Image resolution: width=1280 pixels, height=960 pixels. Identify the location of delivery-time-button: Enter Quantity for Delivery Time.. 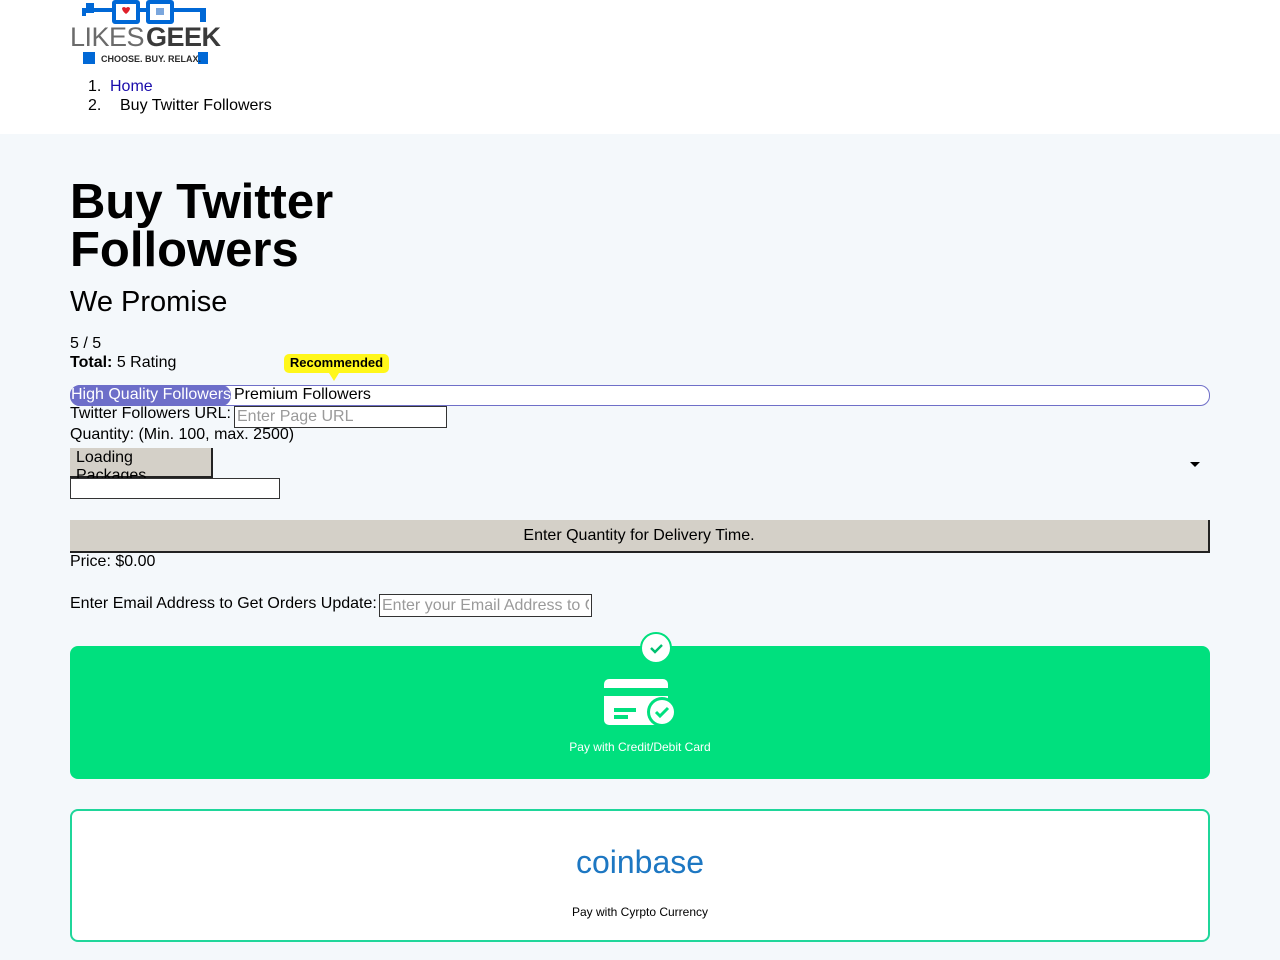
(640, 536).